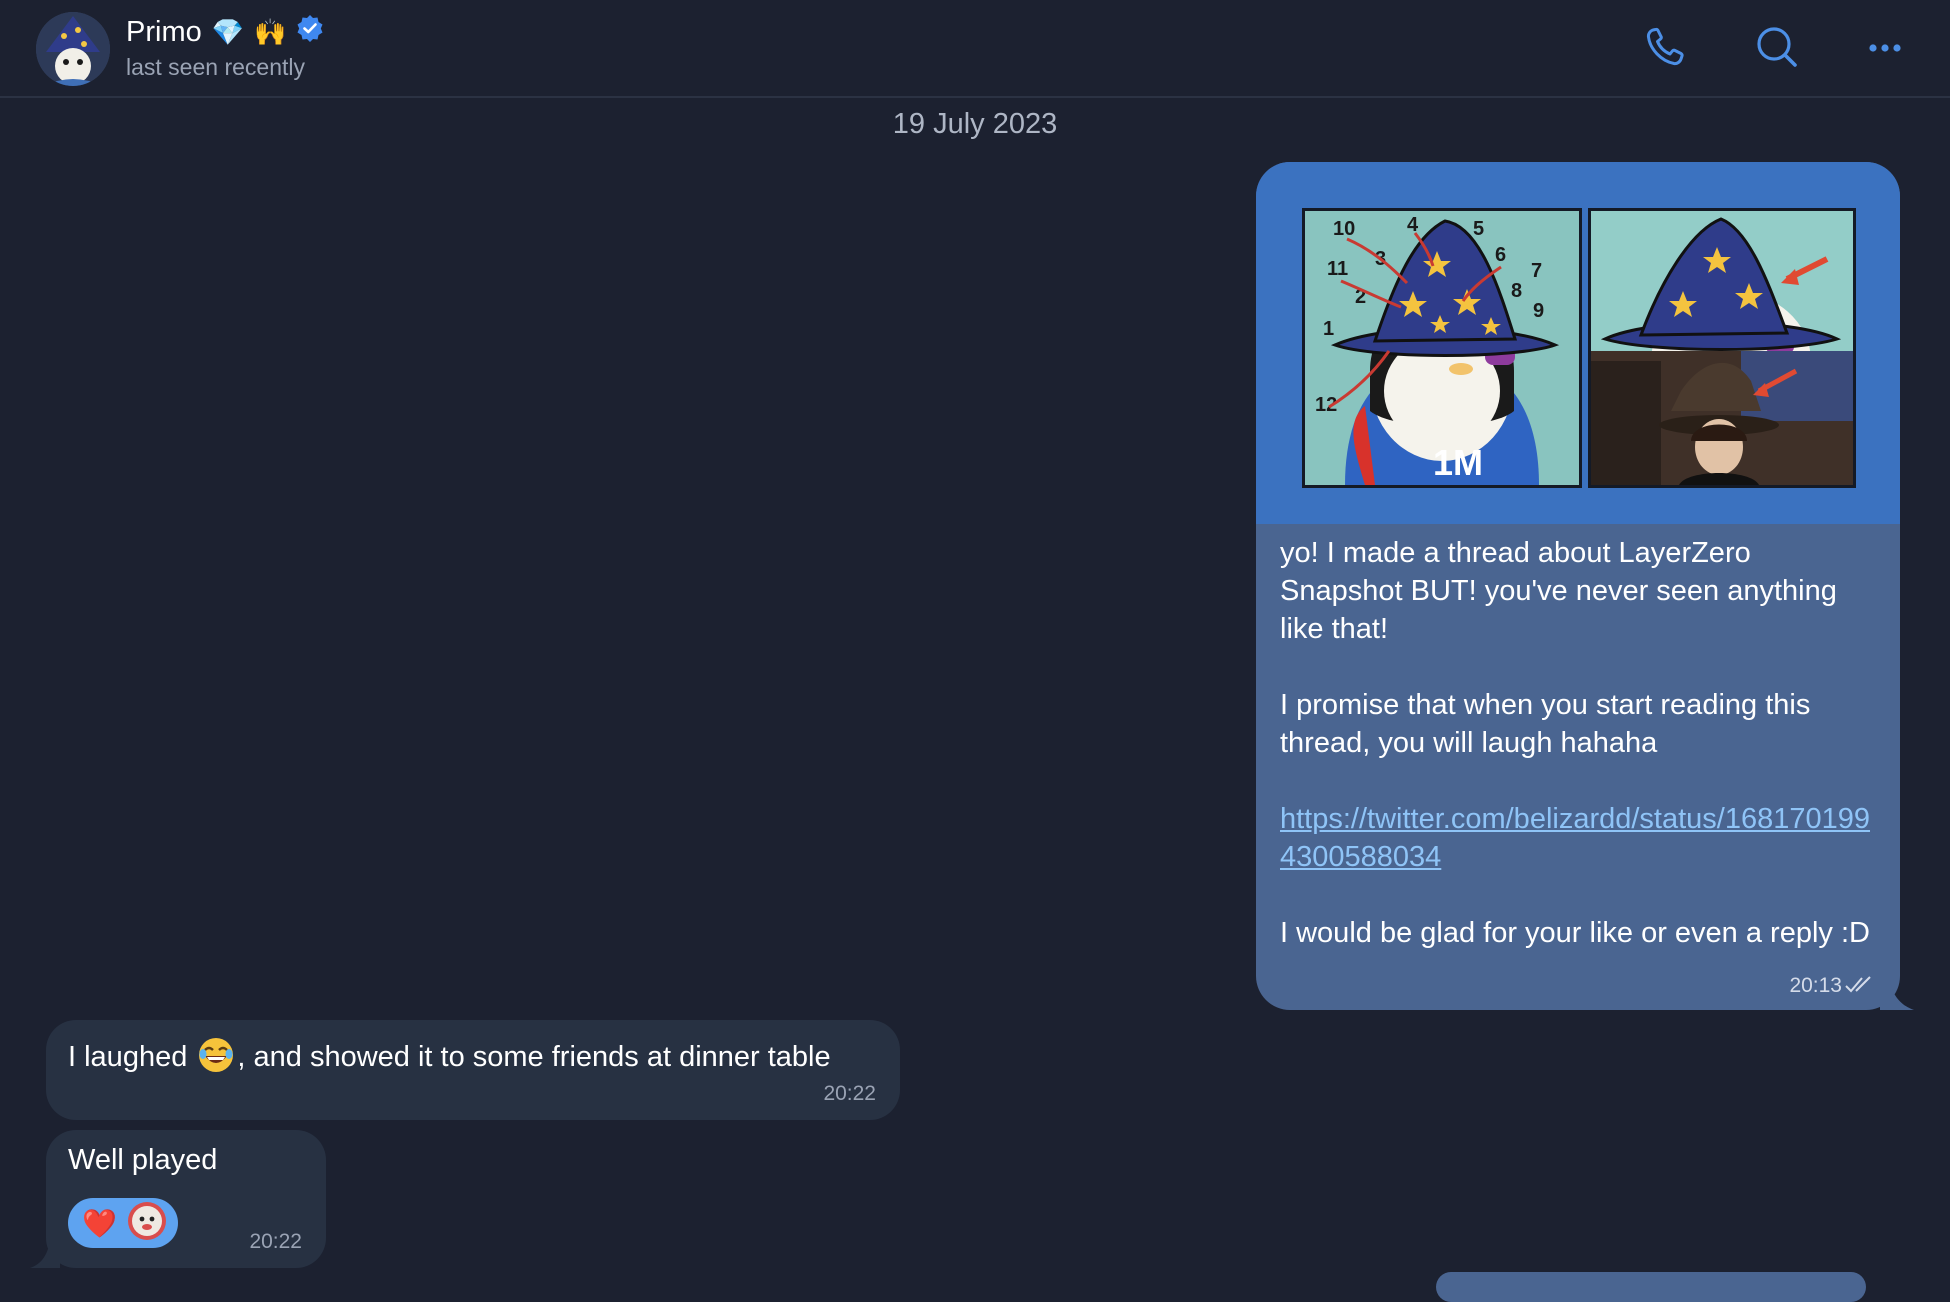 The image size is (1950, 1302). Describe the element at coordinates (1665, 47) in the screenshot. I see `phone-icon` at that location.